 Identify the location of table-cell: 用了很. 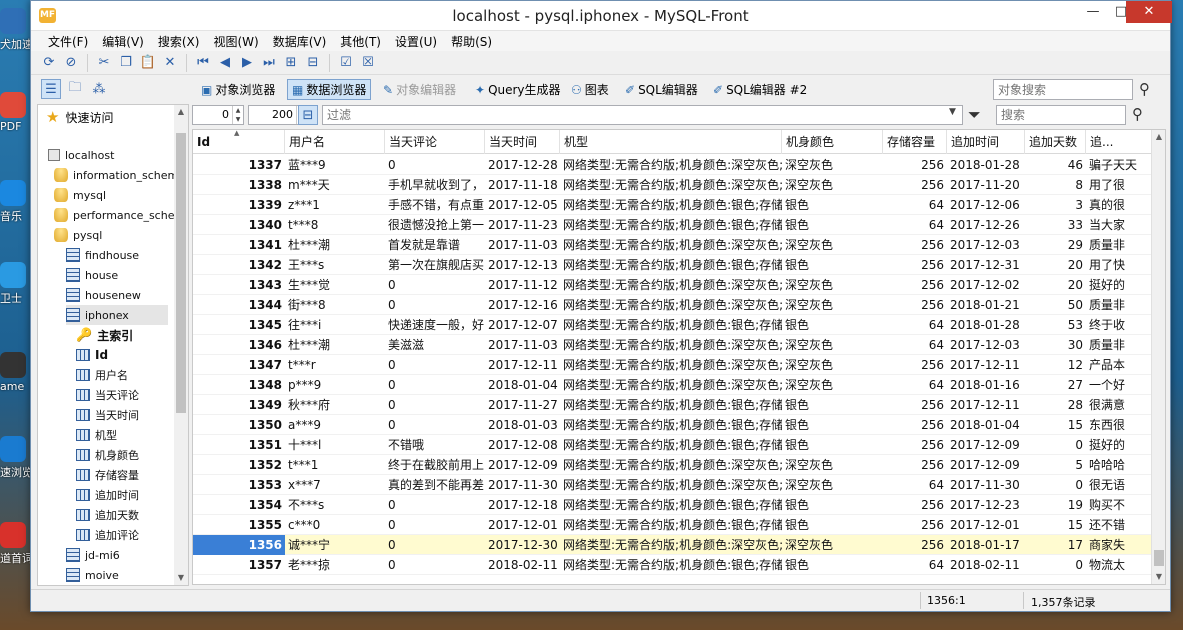
(1119, 185).